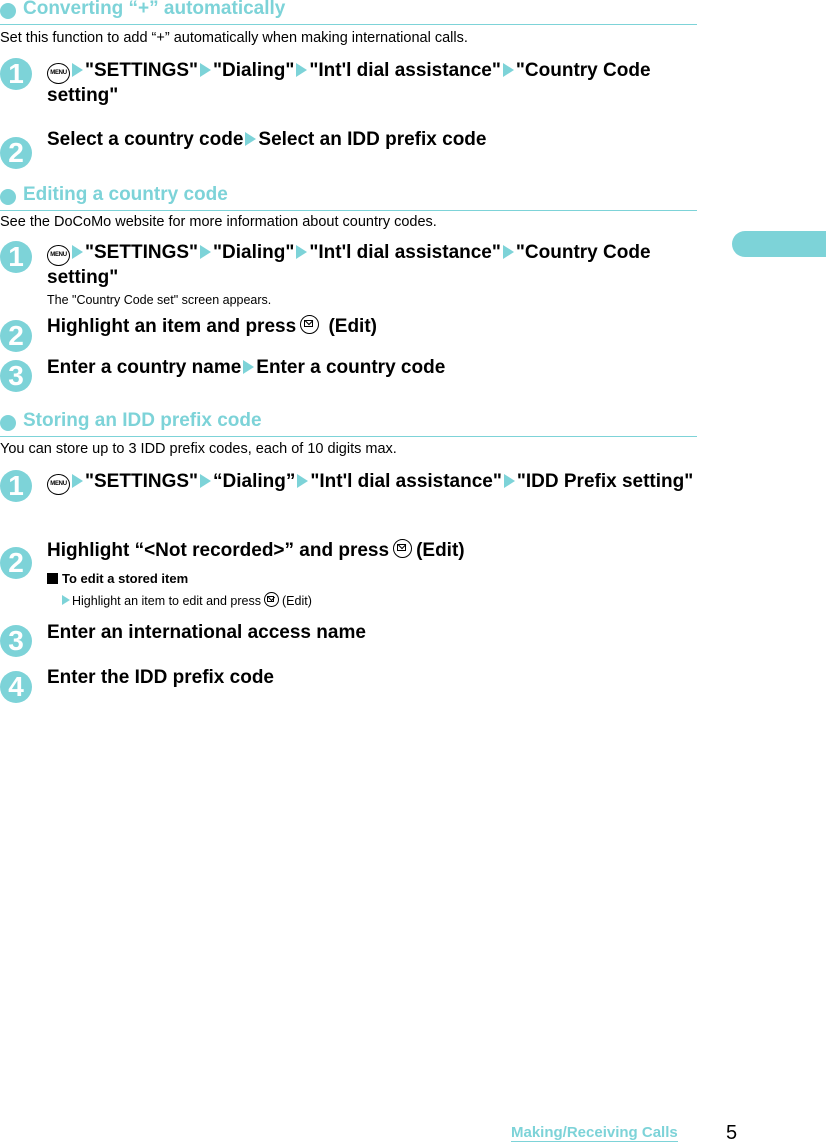  Describe the element at coordinates (605, 481) in the screenshot. I see `step-part: "IDD Prefix setting"` at that location.